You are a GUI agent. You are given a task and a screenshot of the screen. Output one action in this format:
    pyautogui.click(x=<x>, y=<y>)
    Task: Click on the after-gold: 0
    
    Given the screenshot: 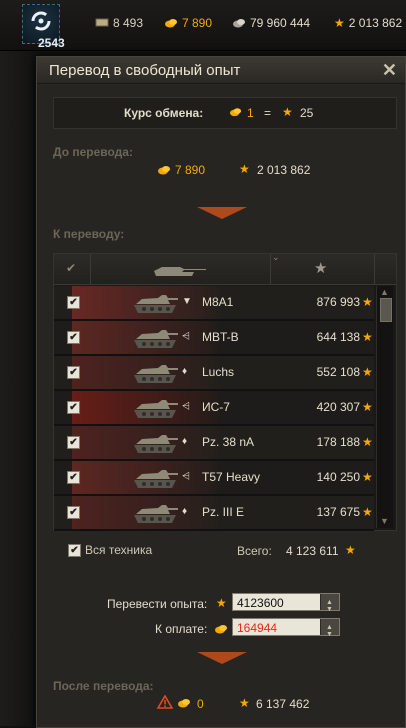 What is the action you would take?
    pyautogui.click(x=200, y=704)
    